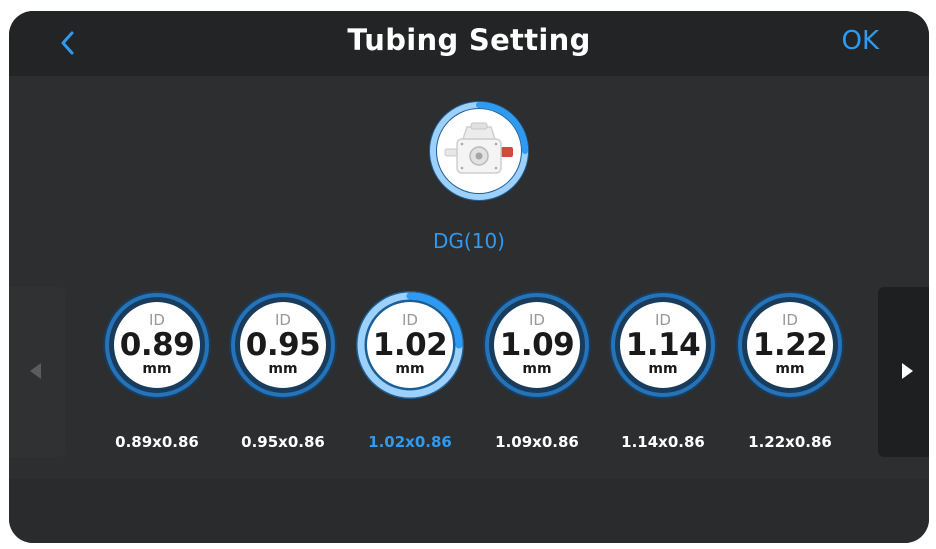 The height and width of the screenshot is (549, 936). What do you see at coordinates (469, 511) in the screenshot?
I see `bottom-panel` at bounding box center [469, 511].